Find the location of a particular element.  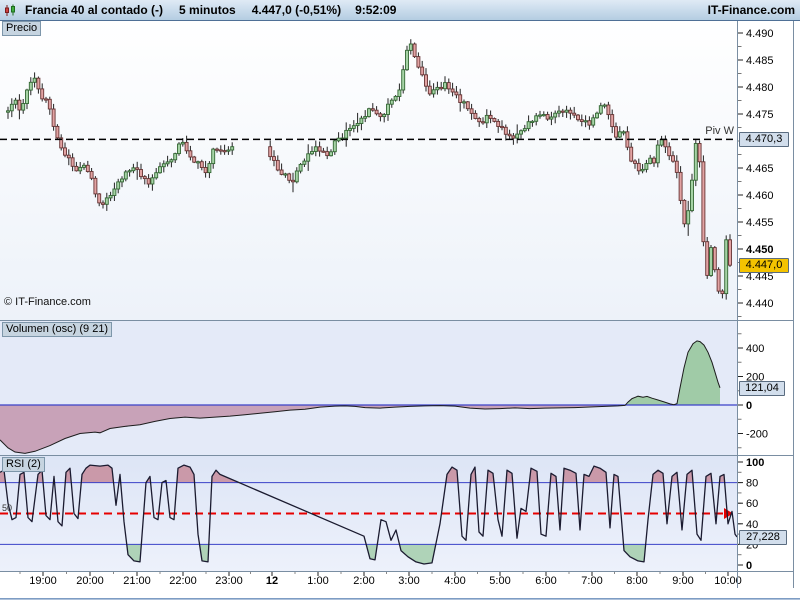

clock: 9:52:09 is located at coordinates (376, 10).